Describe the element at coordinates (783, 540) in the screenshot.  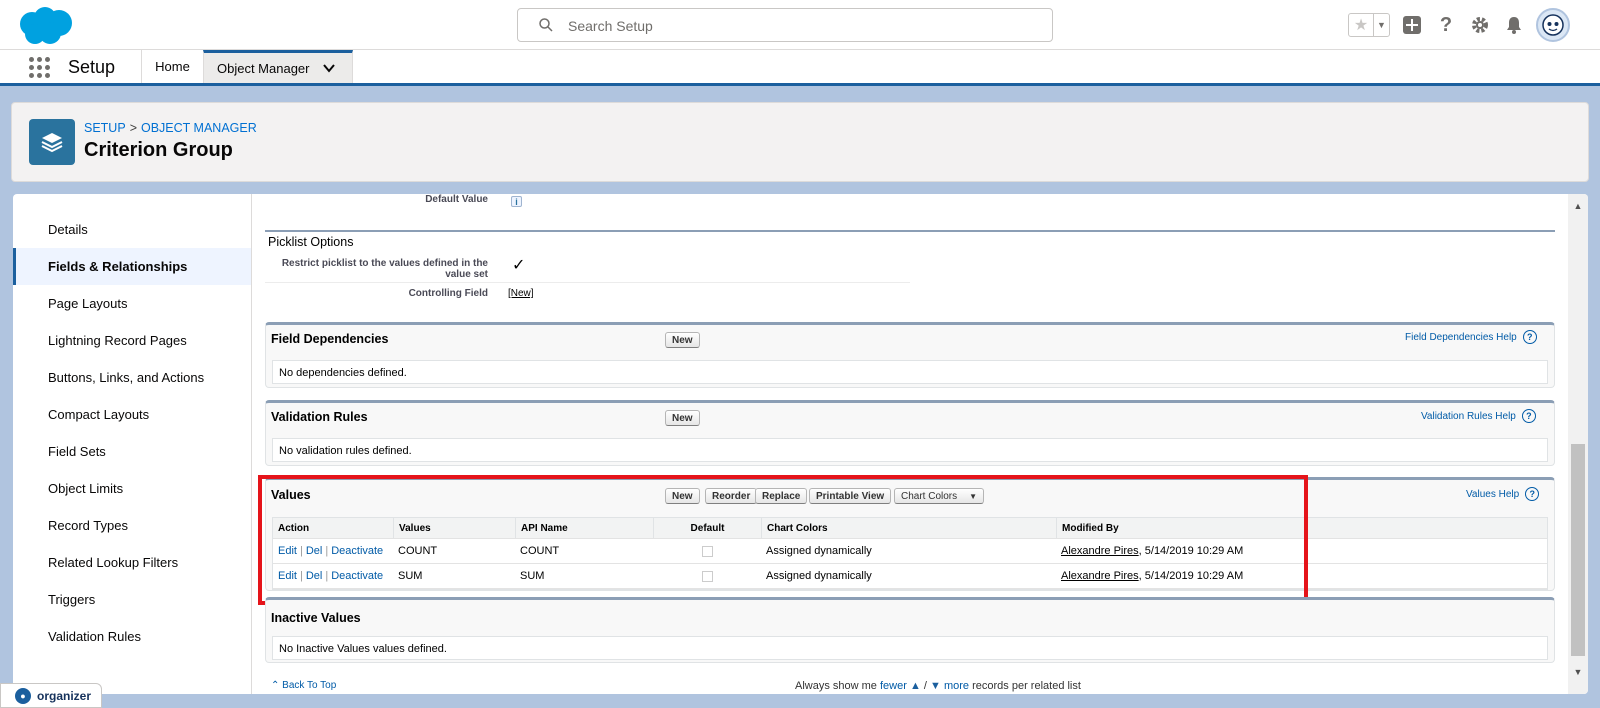
I see `highlight-box` at that location.